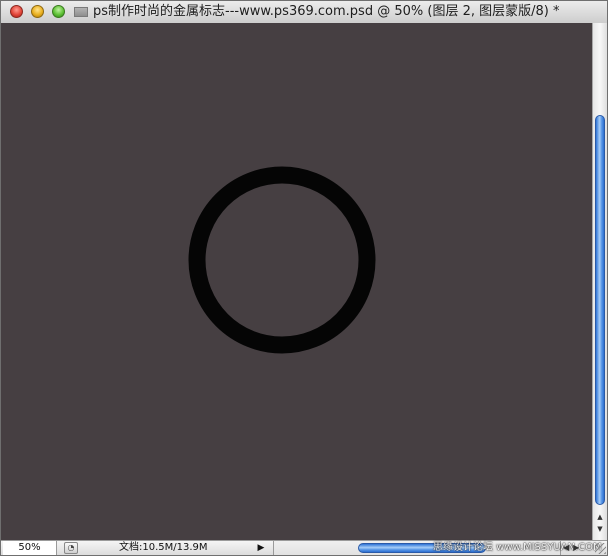 The image size is (608, 556). What do you see at coordinates (600, 310) in the screenshot?
I see `vertical-scroll-thumb` at bounding box center [600, 310].